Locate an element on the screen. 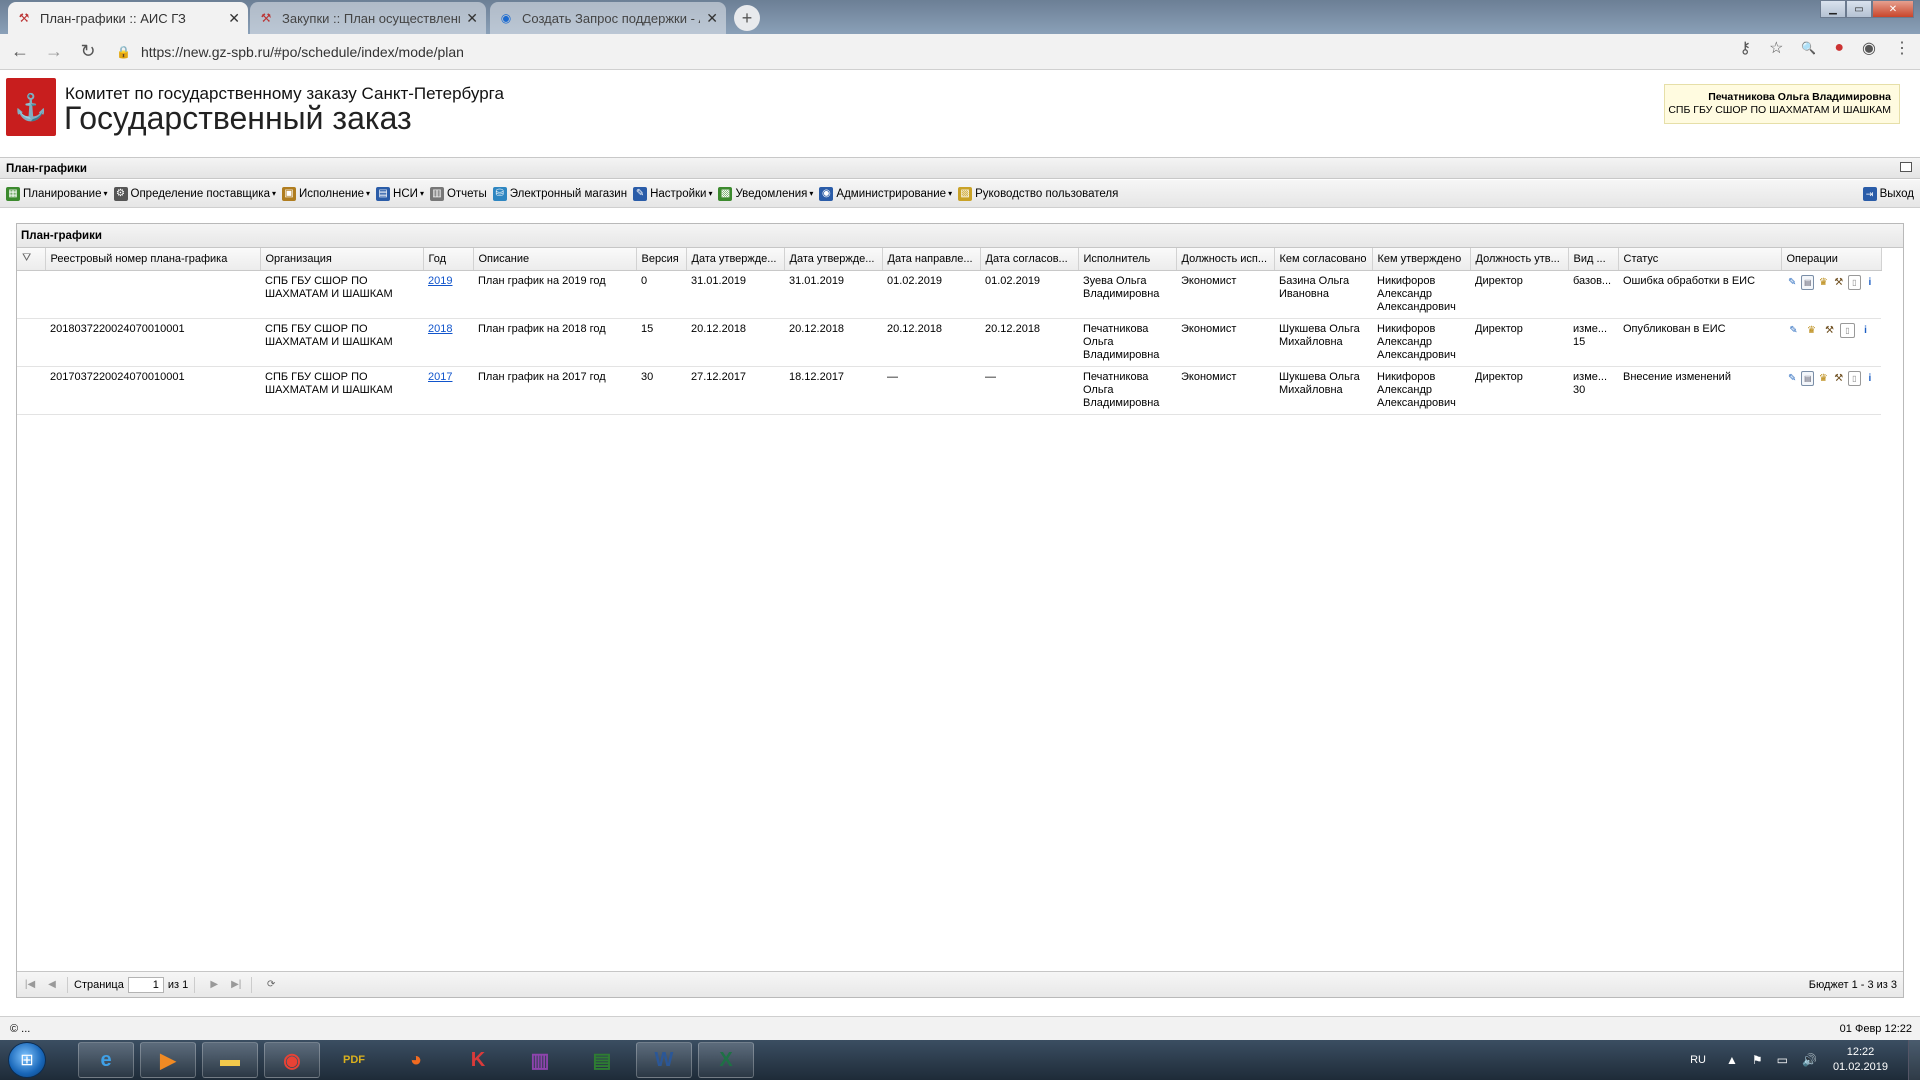 This screenshot has width=1920, height=1080. collapse-icon is located at coordinates (1906, 167).